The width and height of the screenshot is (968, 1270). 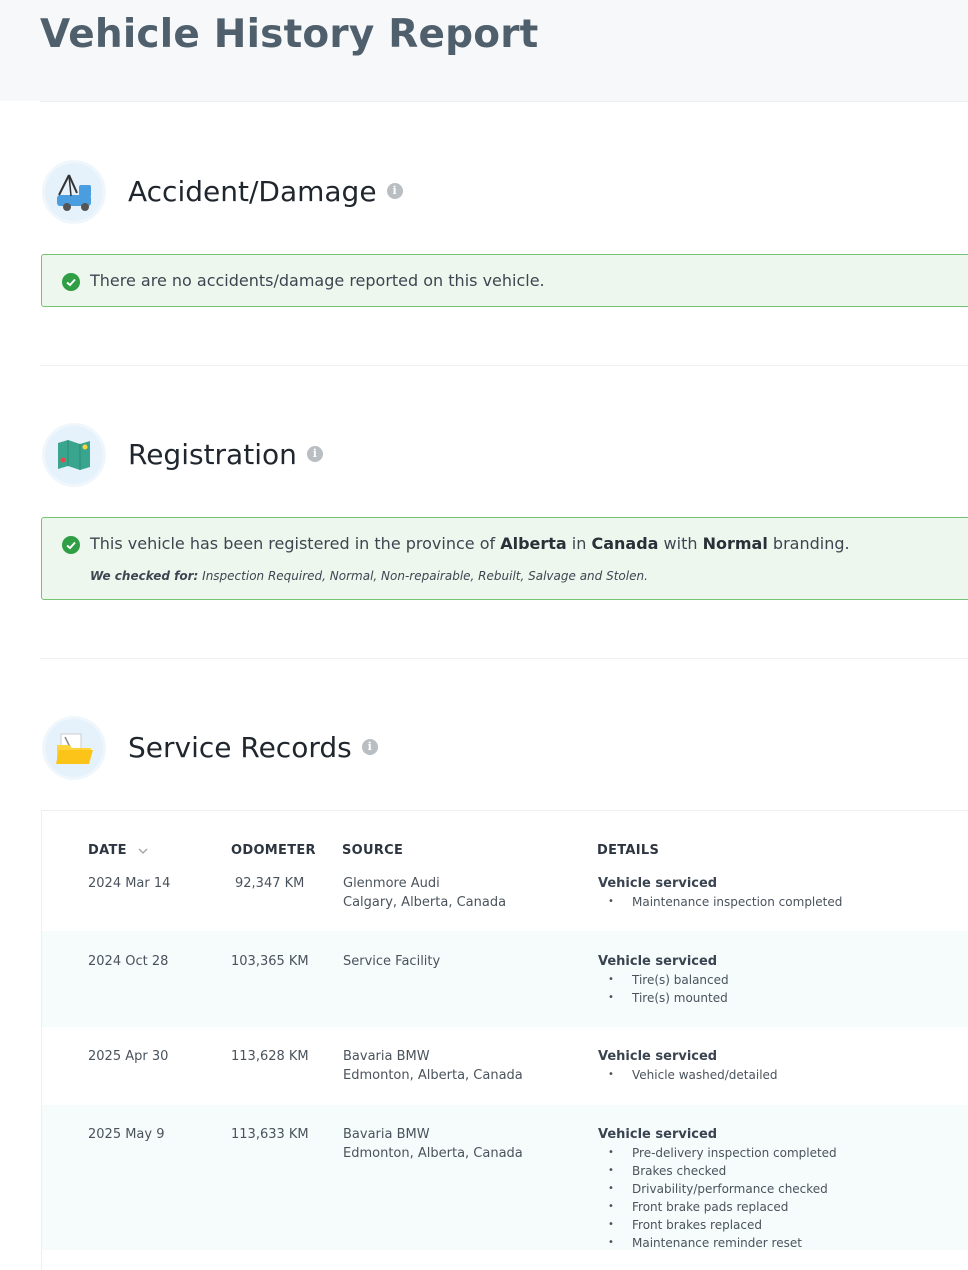 What do you see at coordinates (265, 191) in the screenshot?
I see `section-title-accident: Accident/Damage i` at bounding box center [265, 191].